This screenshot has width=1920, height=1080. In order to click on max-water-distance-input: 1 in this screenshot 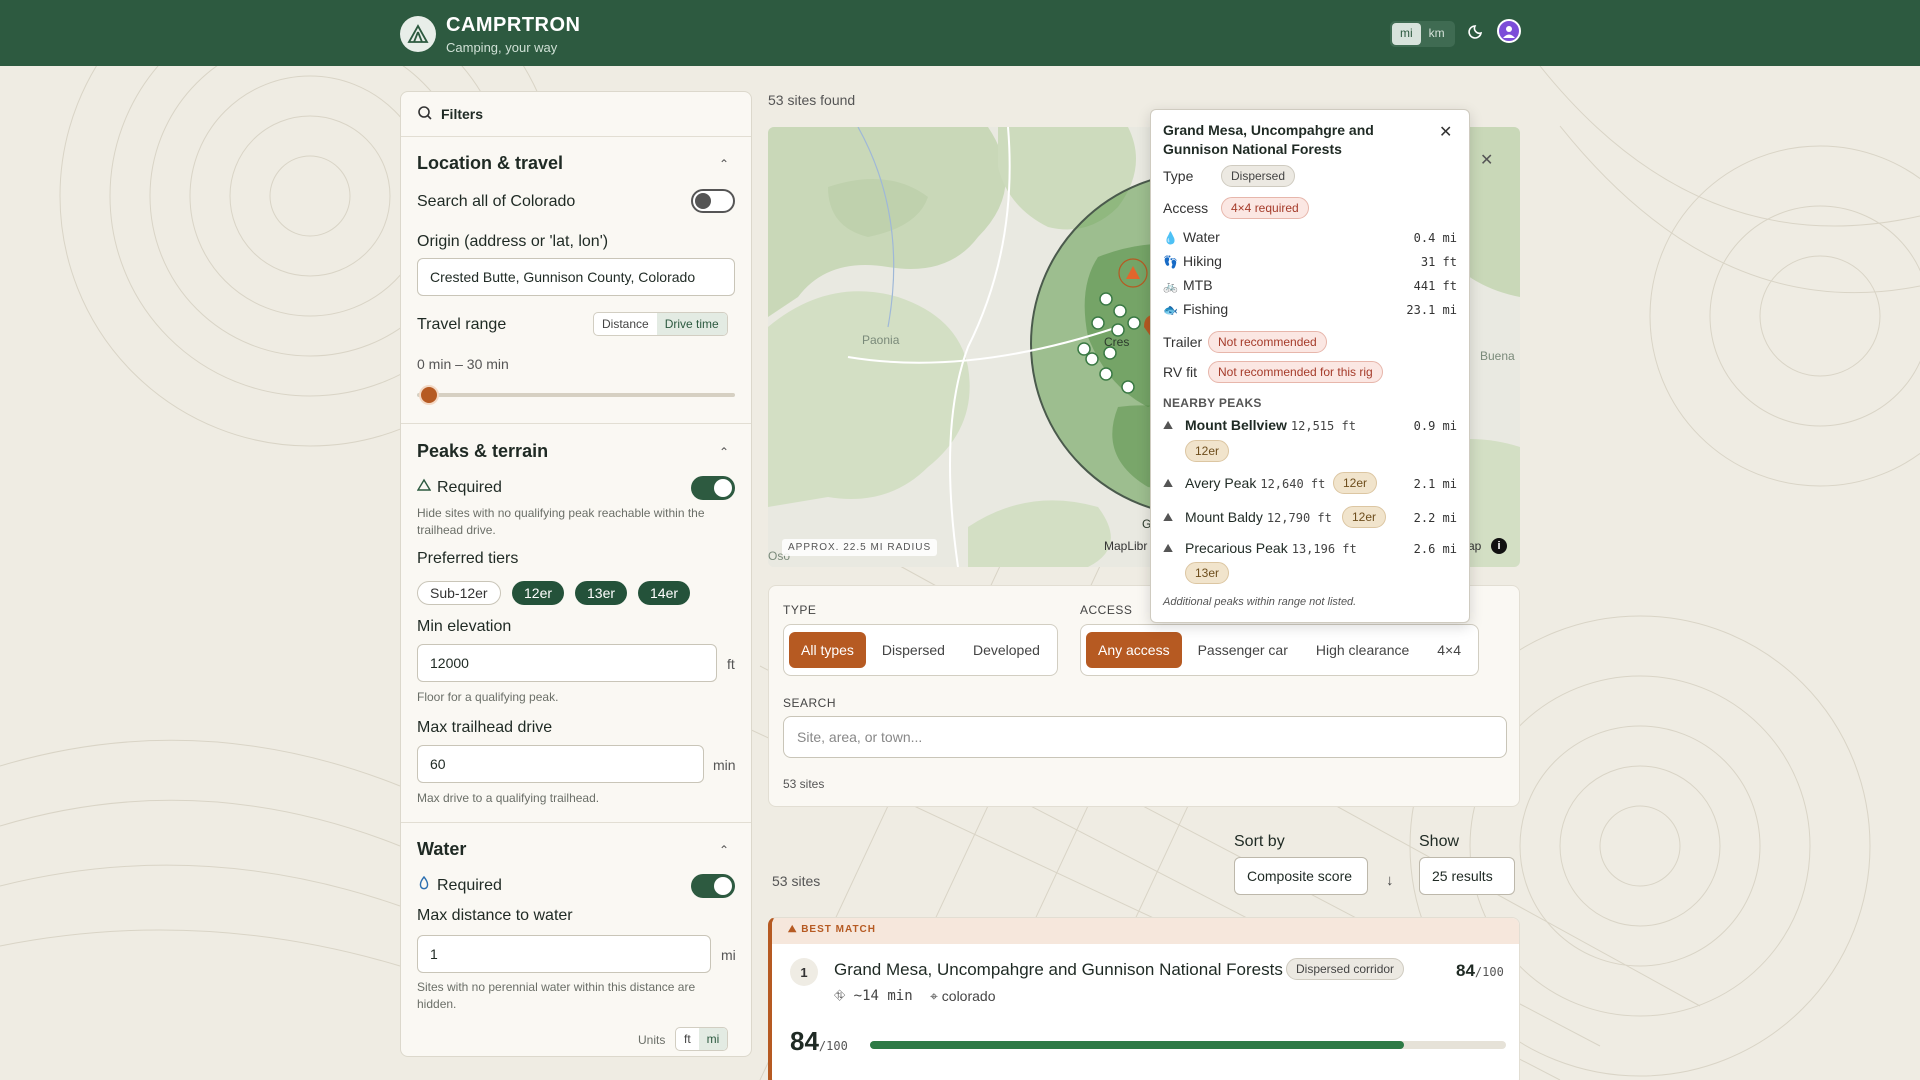, I will do `click(564, 954)`.